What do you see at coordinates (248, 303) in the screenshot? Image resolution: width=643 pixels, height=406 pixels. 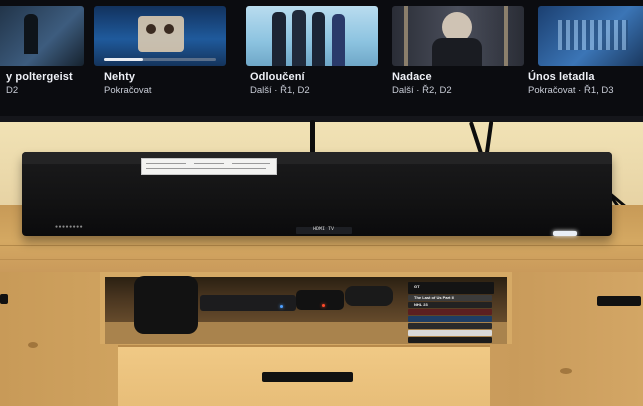 I see `media-box` at bounding box center [248, 303].